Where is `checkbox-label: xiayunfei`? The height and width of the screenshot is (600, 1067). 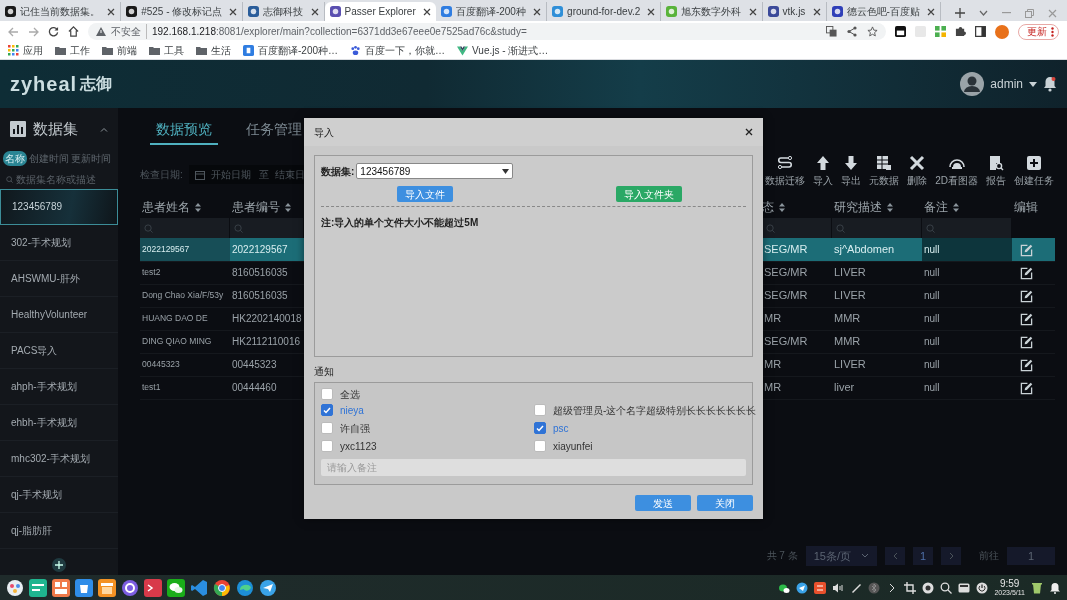 checkbox-label: xiayunfei is located at coordinates (573, 446).